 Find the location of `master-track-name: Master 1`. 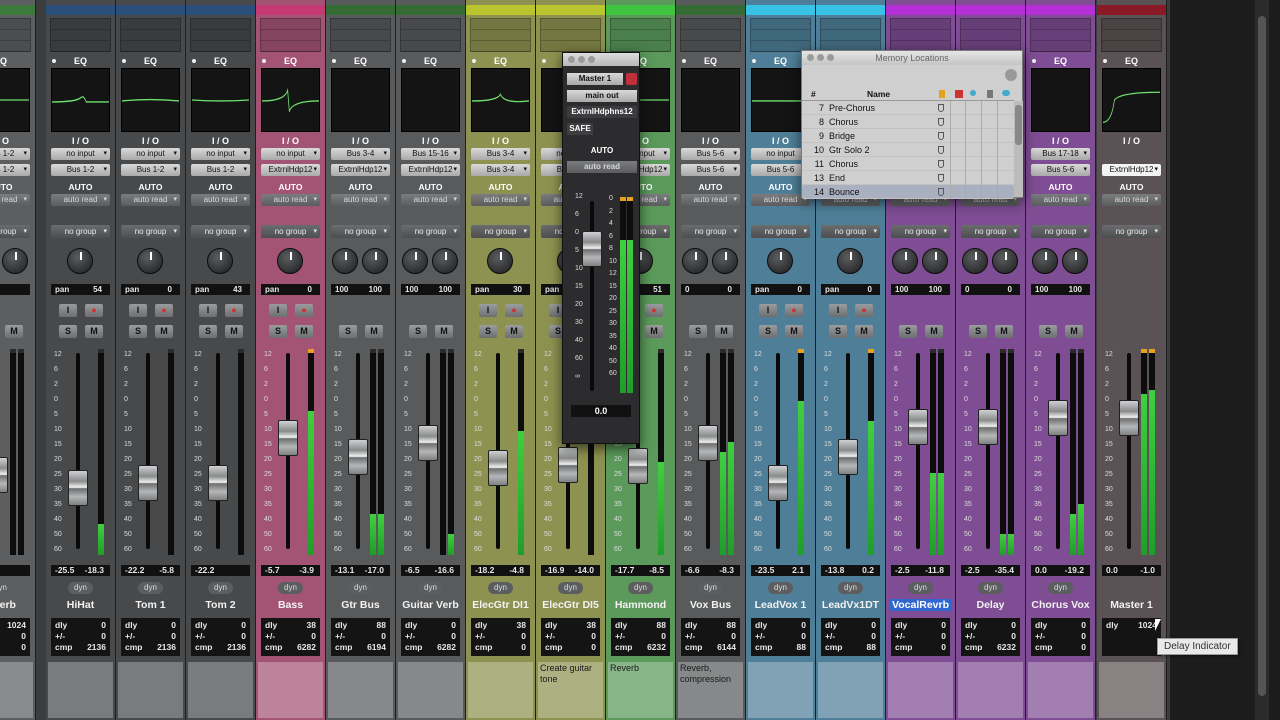

master-track-name: Master 1 is located at coordinates (595, 79).